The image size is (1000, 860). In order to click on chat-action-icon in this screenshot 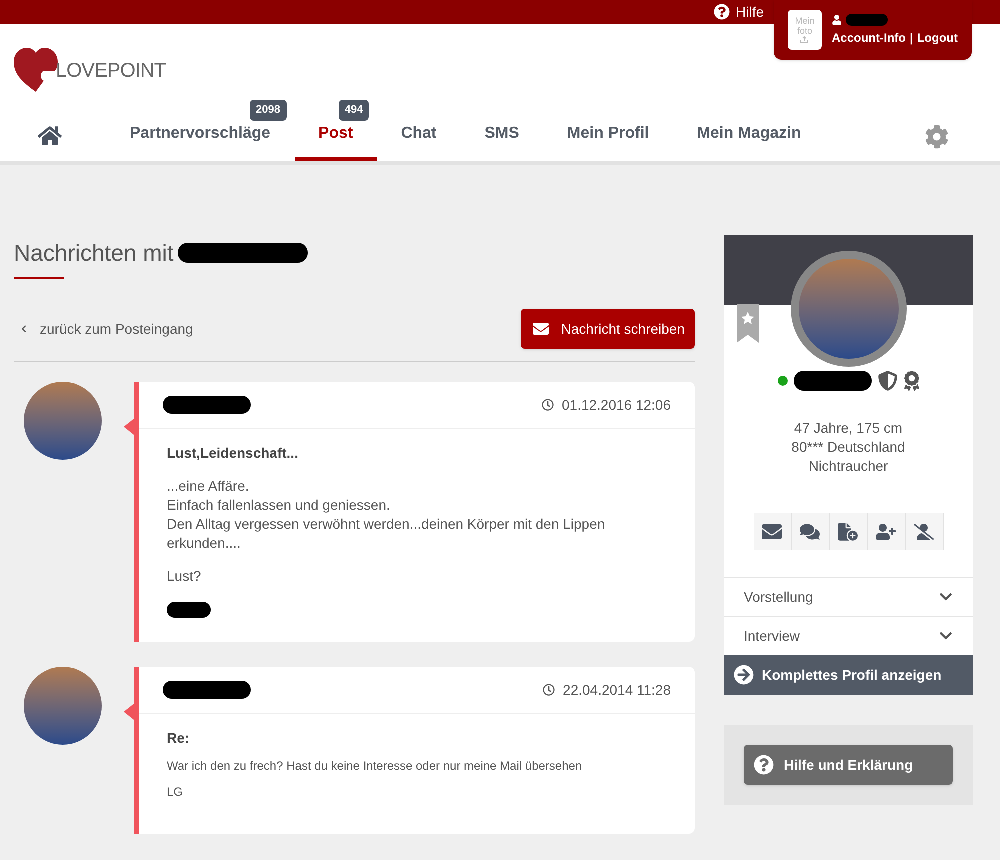, I will do `click(811, 531)`.